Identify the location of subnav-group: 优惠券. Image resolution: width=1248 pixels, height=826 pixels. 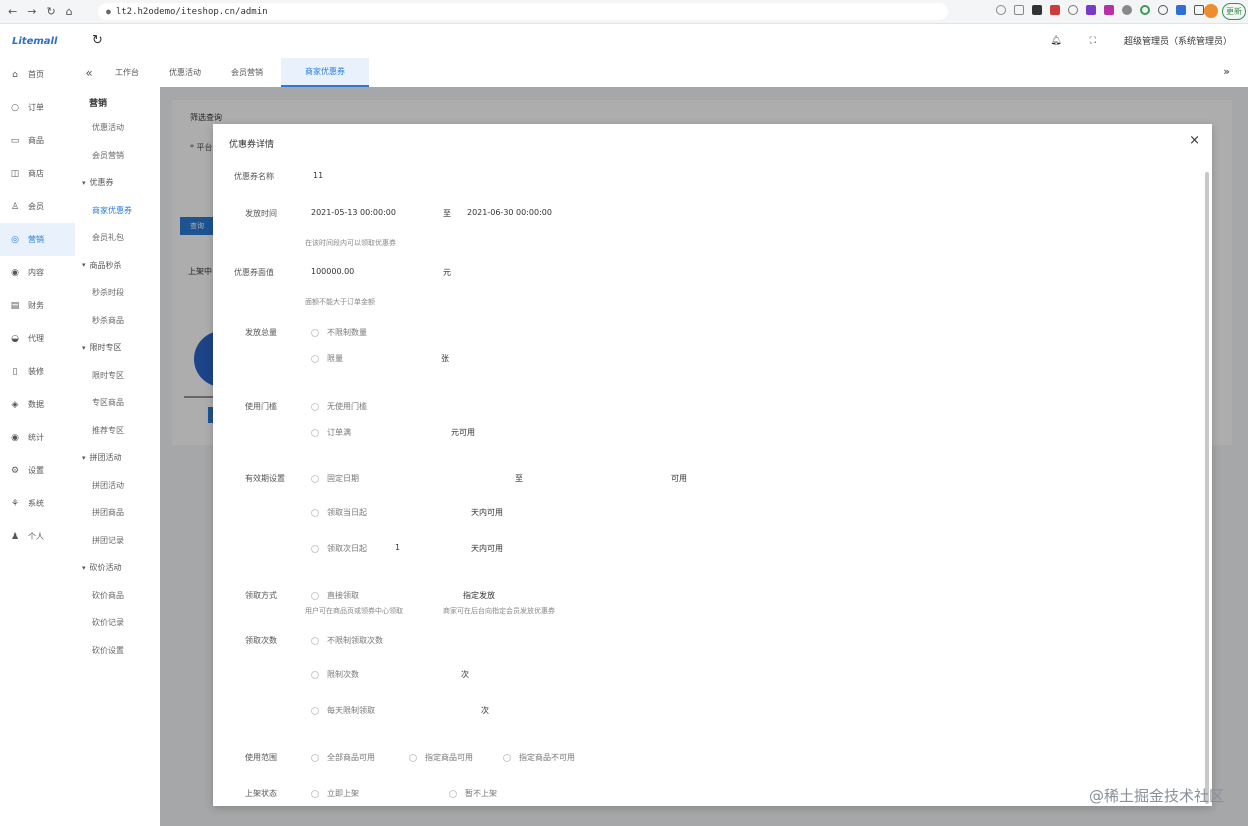
(117, 183).